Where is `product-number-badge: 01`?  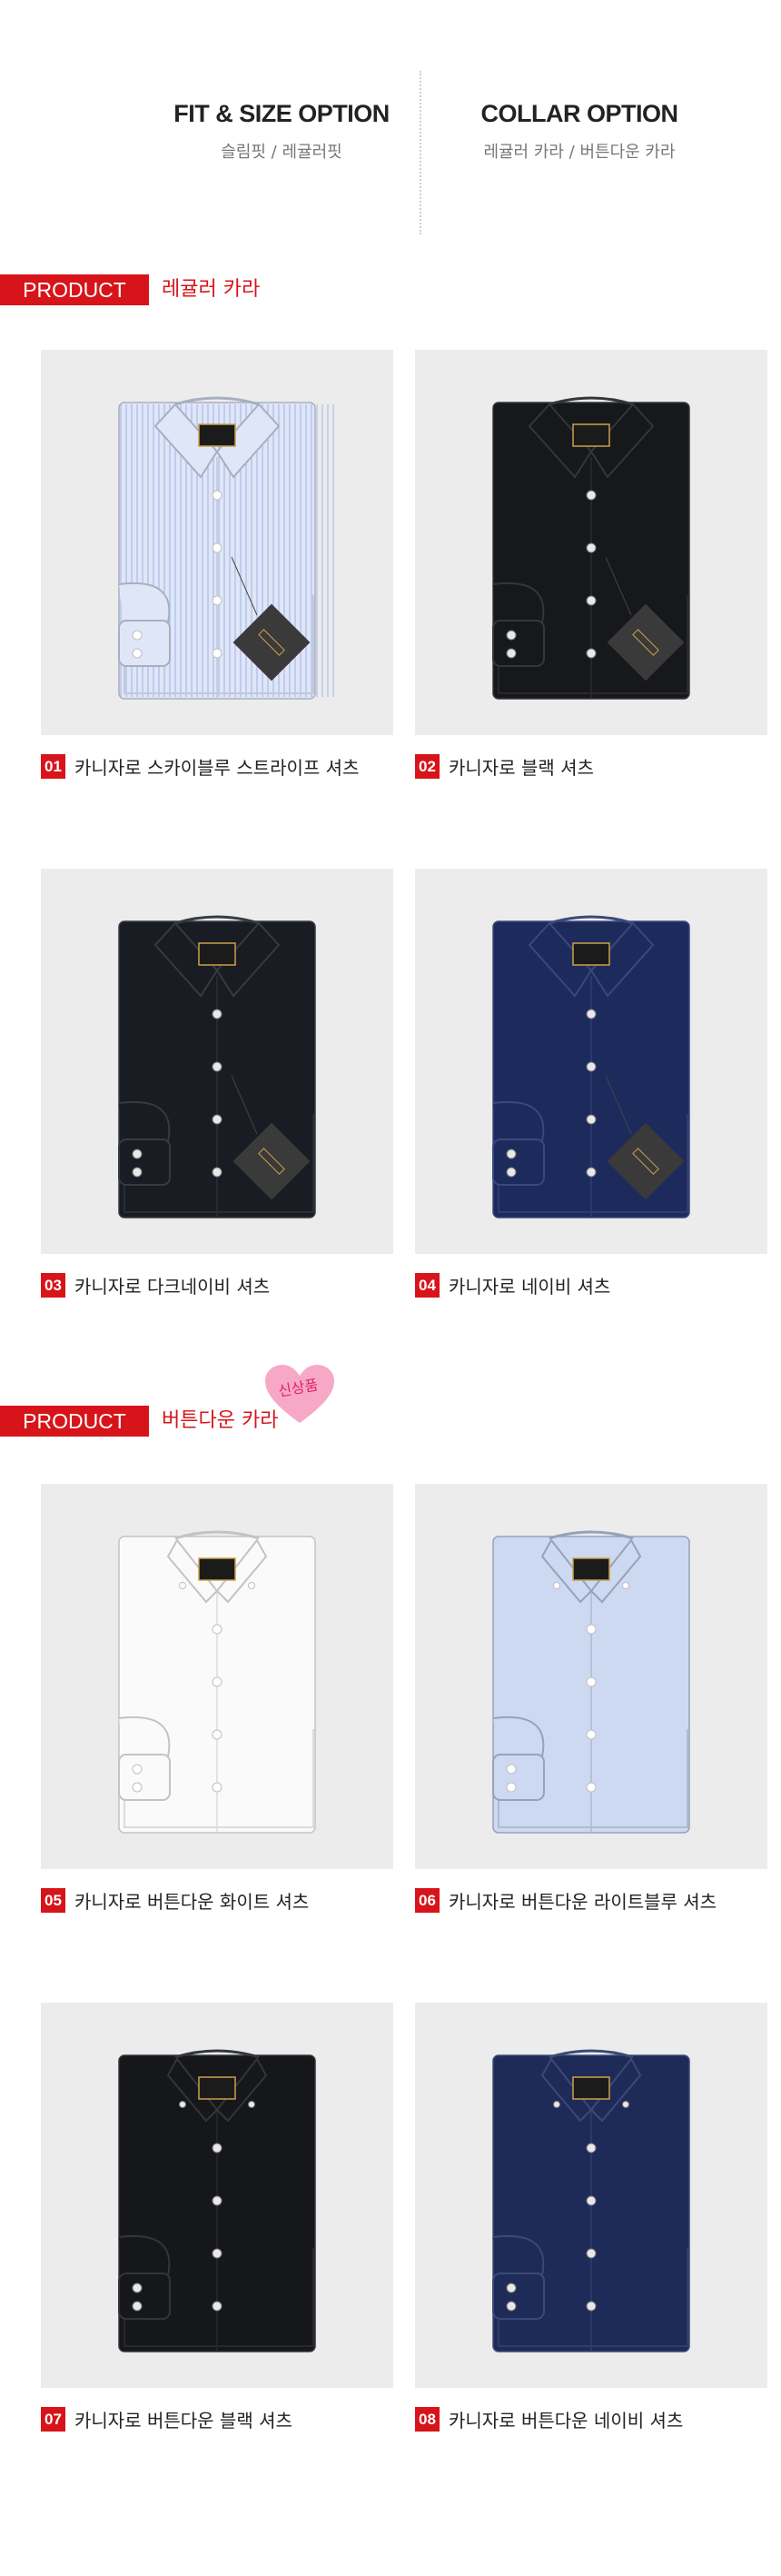
product-number-badge: 01 is located at coordinates (53, 767).